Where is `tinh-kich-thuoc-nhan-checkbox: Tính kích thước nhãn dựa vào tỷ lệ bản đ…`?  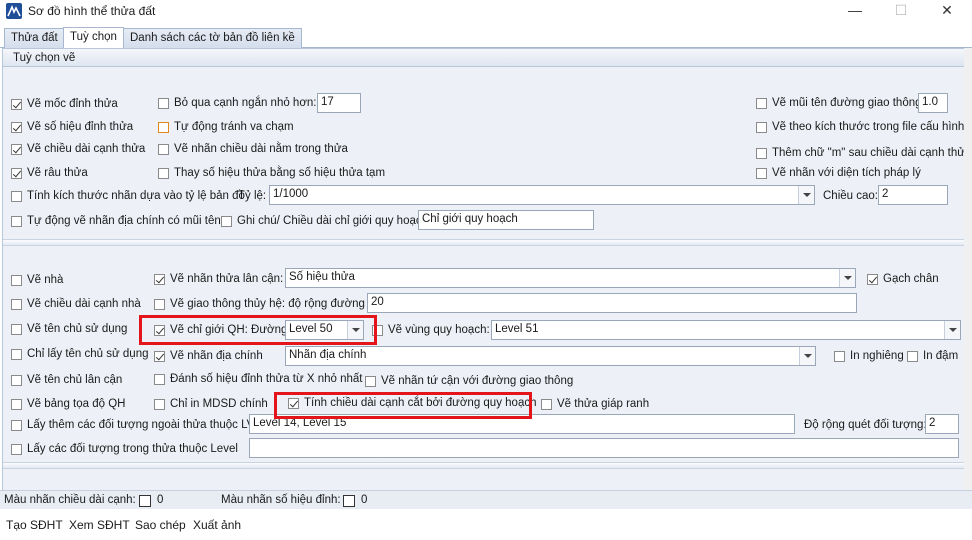 tinh-kich-thuoc-nhan-checkbox: Tính kích thước nhãn dựa vào tỷ lệ bản đ… is located at coordinates (128, 196).